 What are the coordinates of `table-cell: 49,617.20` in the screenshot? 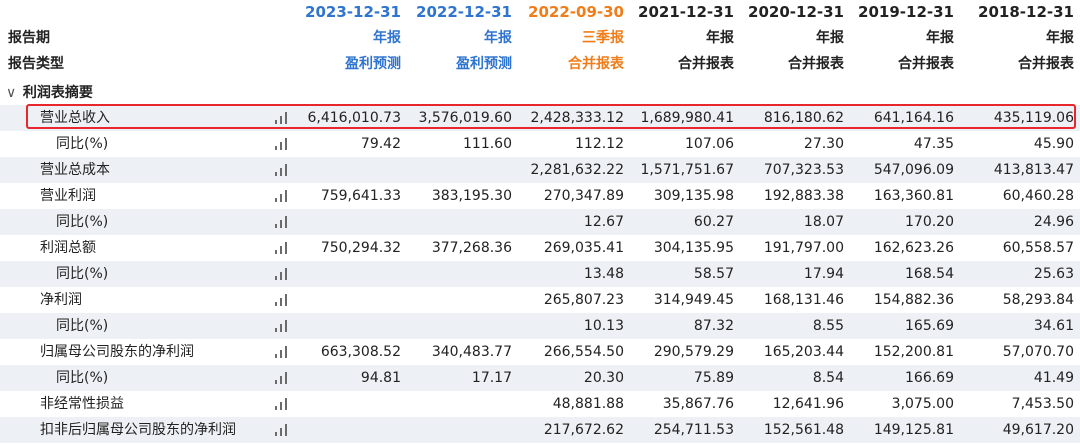 It's located at (1038, 430).